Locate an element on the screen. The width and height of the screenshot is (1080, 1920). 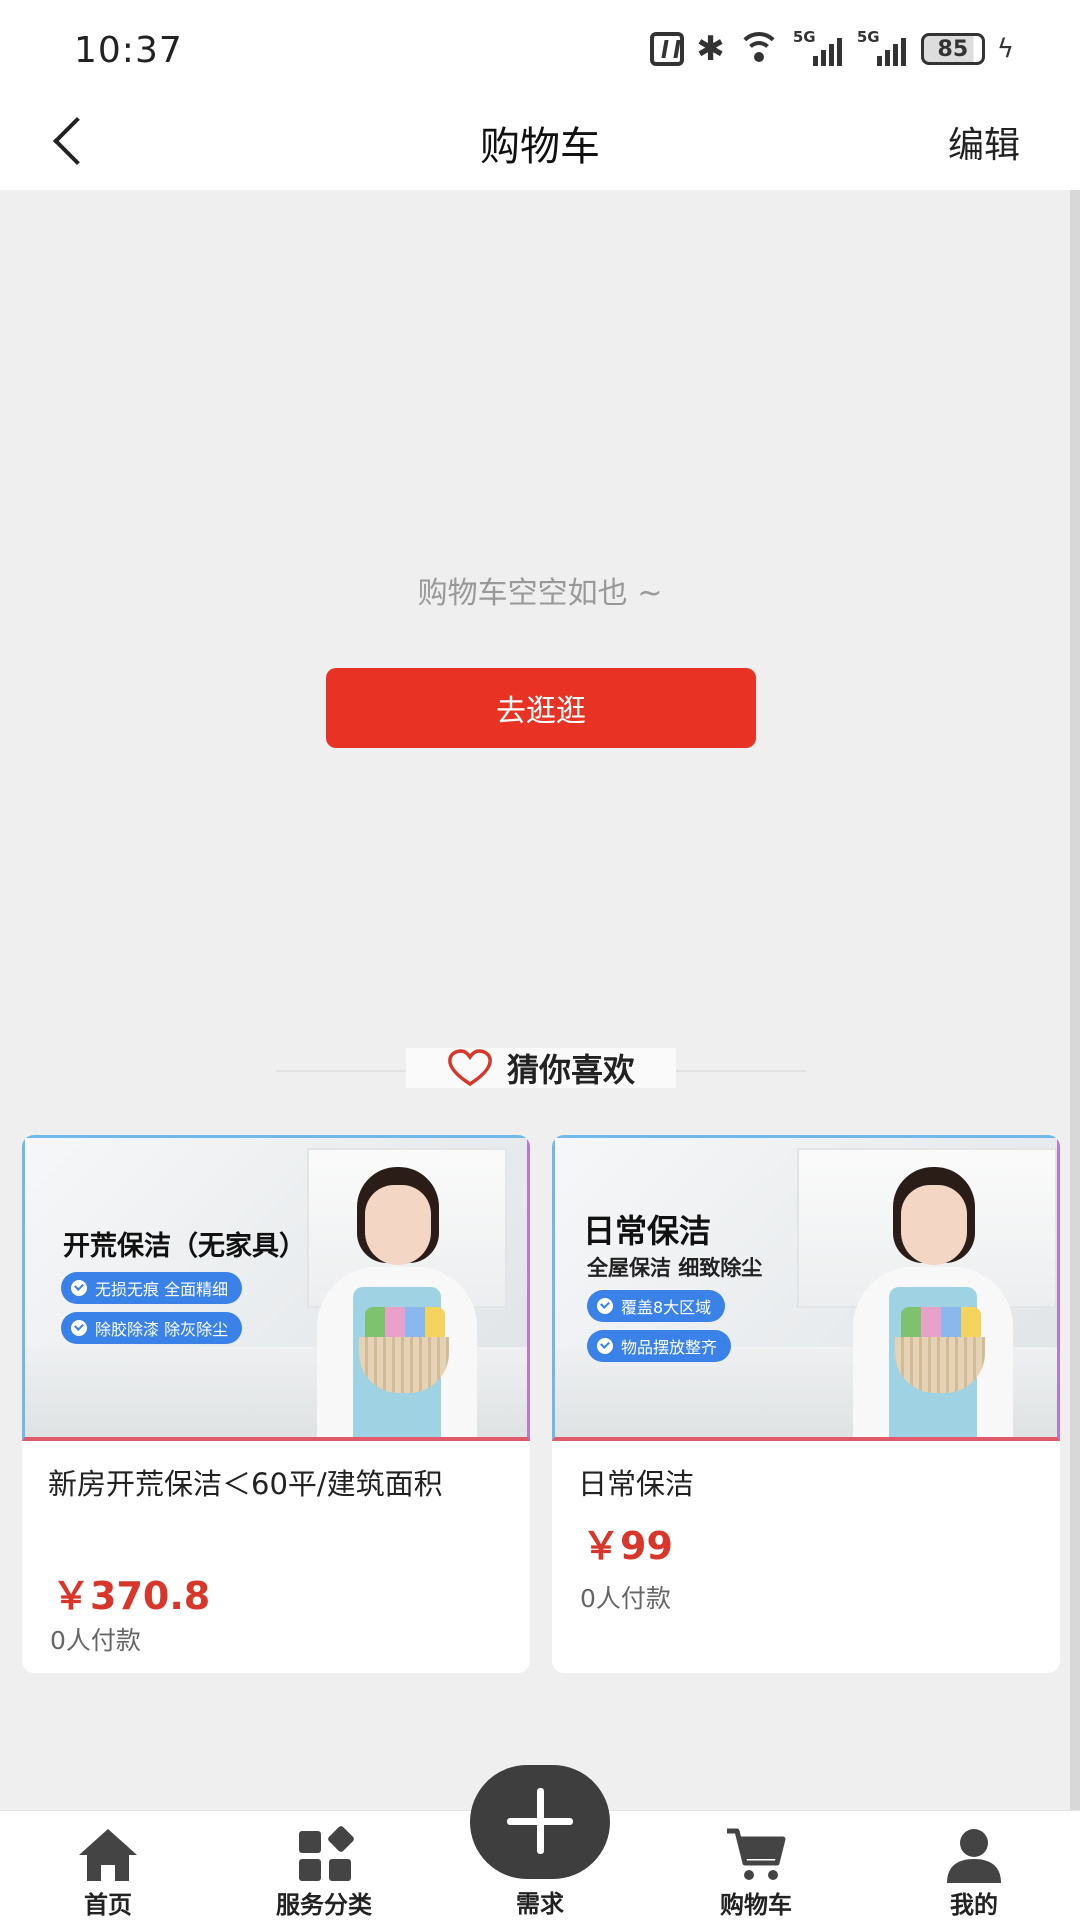
tab-label: 需求 is located at coordinates (540, 1901).